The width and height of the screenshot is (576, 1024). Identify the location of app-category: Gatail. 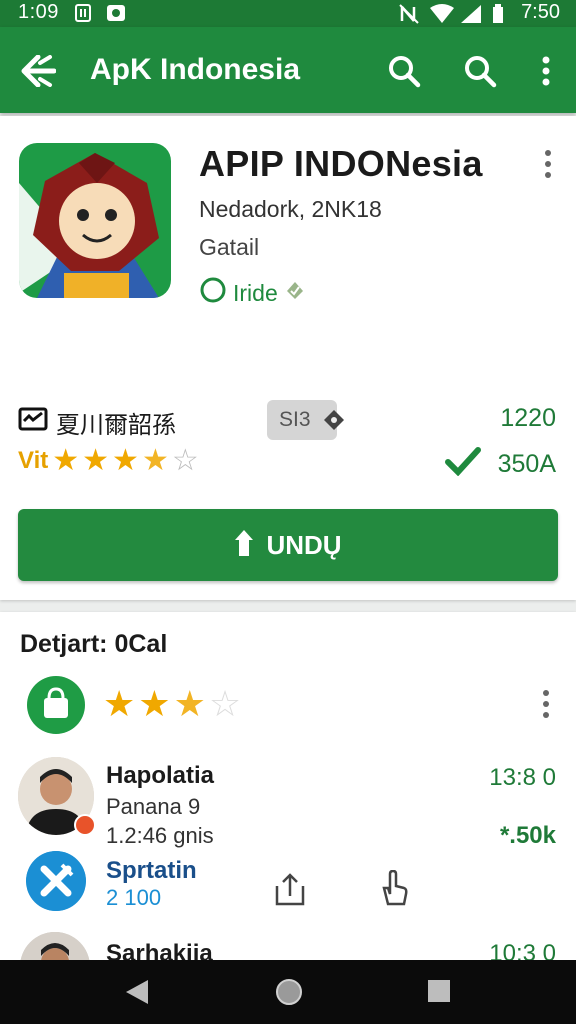
(229, 247).